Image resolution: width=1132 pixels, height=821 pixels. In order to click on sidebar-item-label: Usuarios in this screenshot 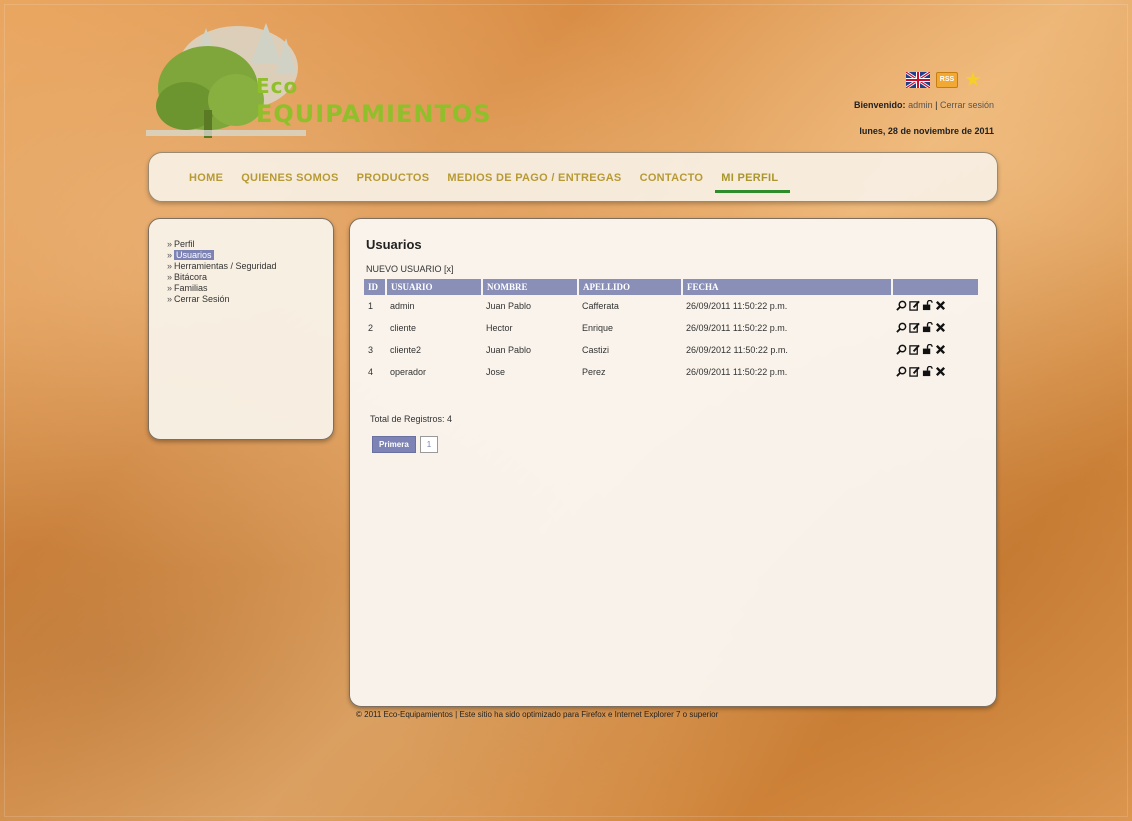, I will do `click(194, 255)`.